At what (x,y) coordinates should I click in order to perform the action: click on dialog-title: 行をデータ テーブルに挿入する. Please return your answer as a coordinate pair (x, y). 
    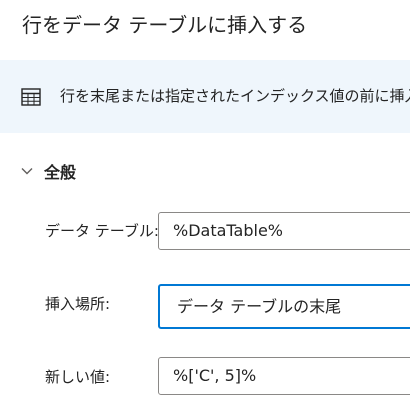
    Looking at the image, I should click on (165, 25).